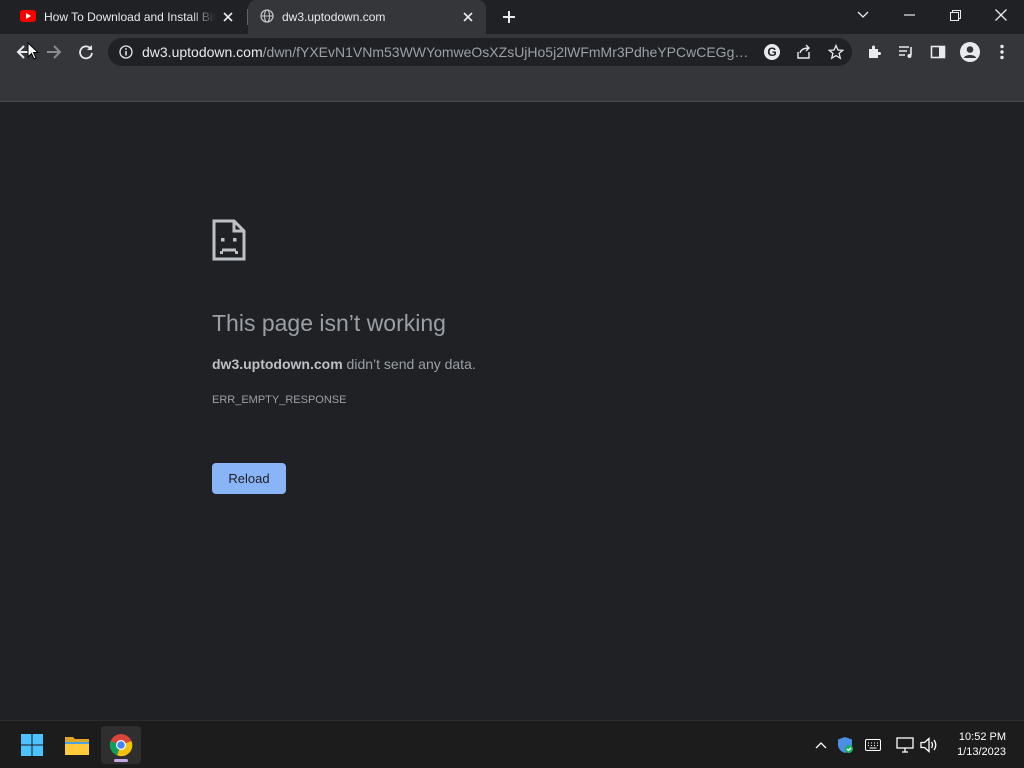 The width and height of the screenshot is (1024, 768). I want to click on keyboard-icon, so click(873, 745).